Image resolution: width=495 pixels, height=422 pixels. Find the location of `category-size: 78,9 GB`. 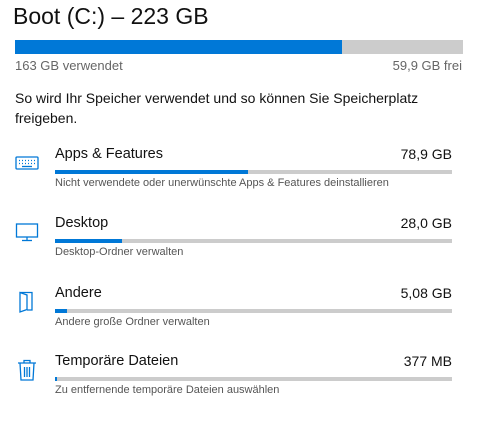

category-size: 78,9 GB is located at coordinates (426, 154).